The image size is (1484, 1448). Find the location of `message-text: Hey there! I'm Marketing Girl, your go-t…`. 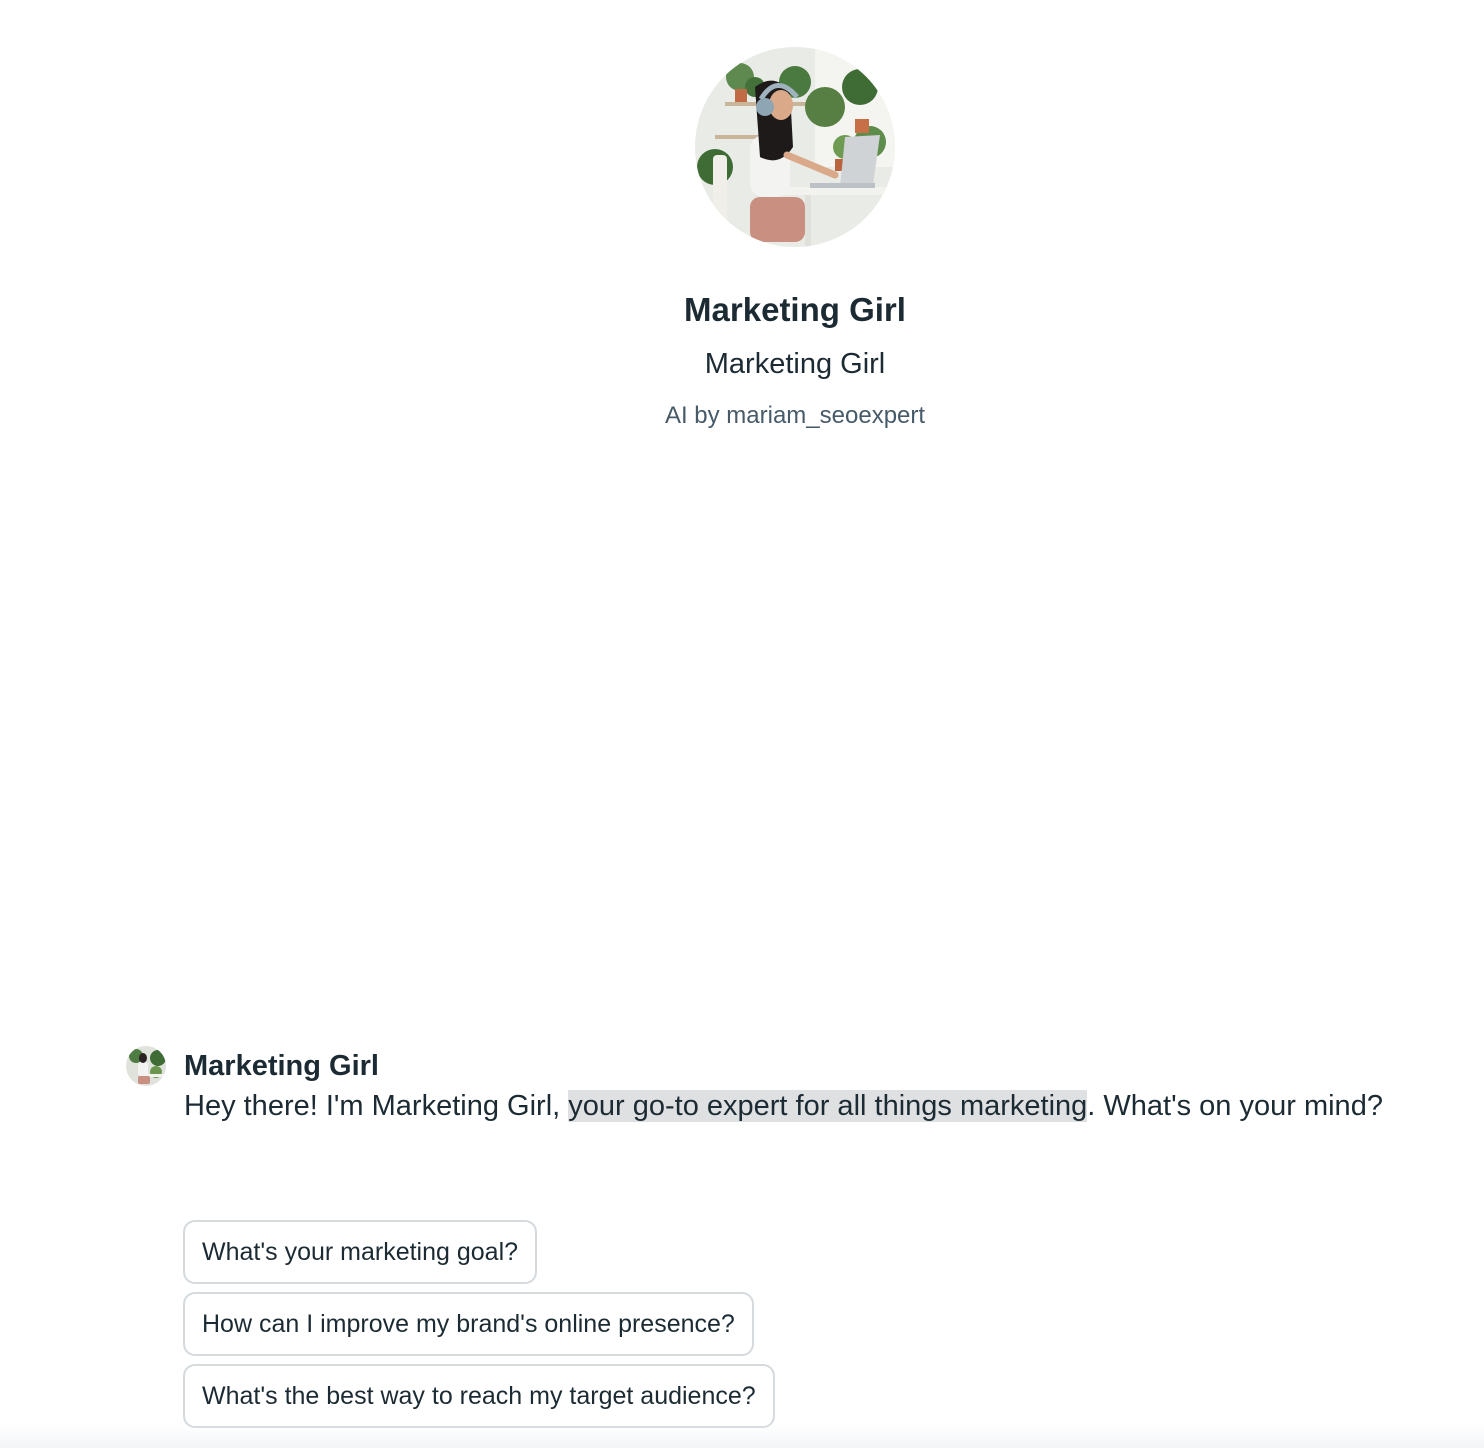

message-text: Hey there! I'm Marketing Girl, your go-t… is located at coordinates (783, 1106).